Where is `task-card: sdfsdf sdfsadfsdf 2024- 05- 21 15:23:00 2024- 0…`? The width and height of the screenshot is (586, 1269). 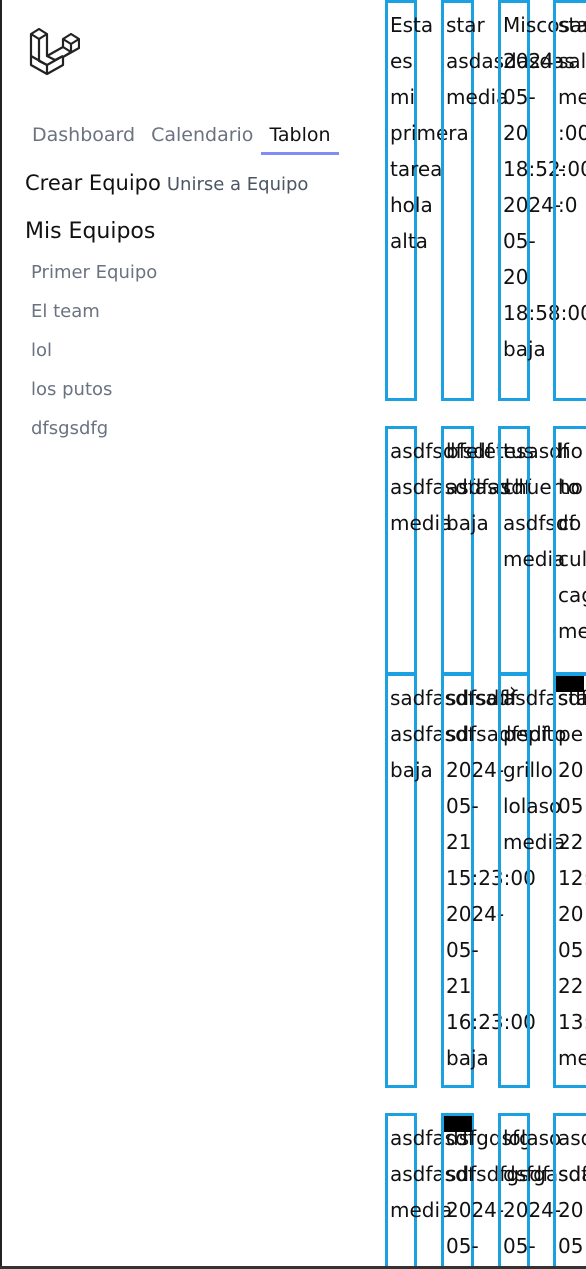 task-card: sdfsdf sdfsadfsdf 2024- 05- 21 15:23:00 2024- 0… is located at coordinates (495, 880).